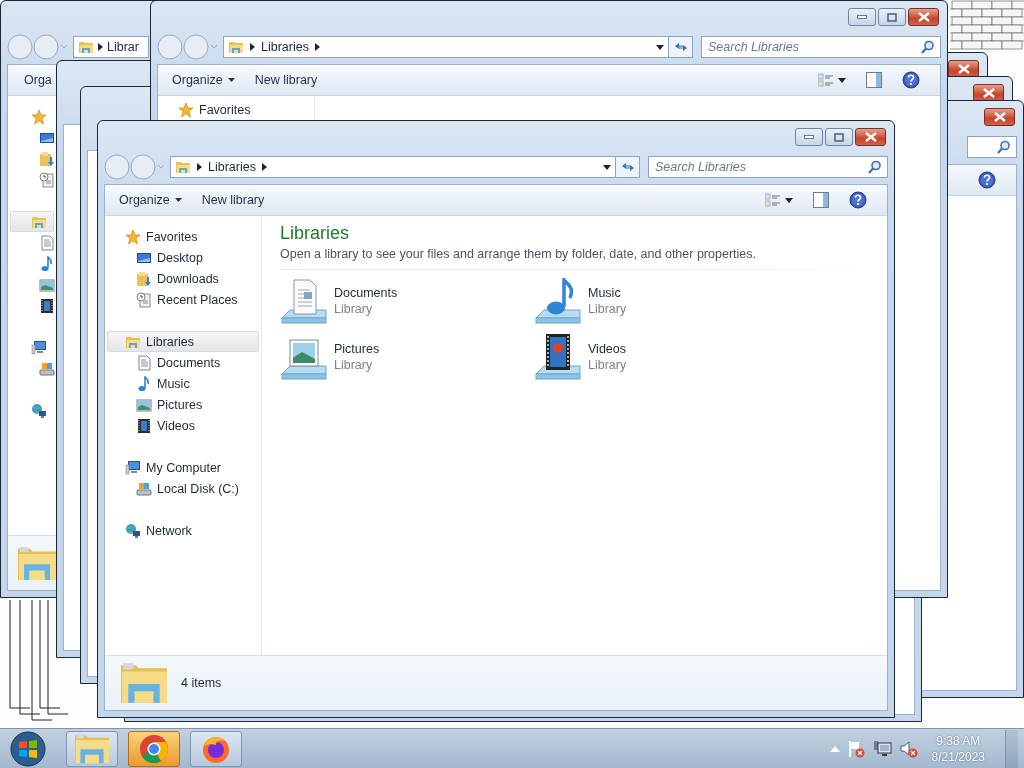 This screenshot has height=768, width=1024. Describe the element at coordinates (144, 278) in the screenshot. I see `download-folder-icon` at that location.